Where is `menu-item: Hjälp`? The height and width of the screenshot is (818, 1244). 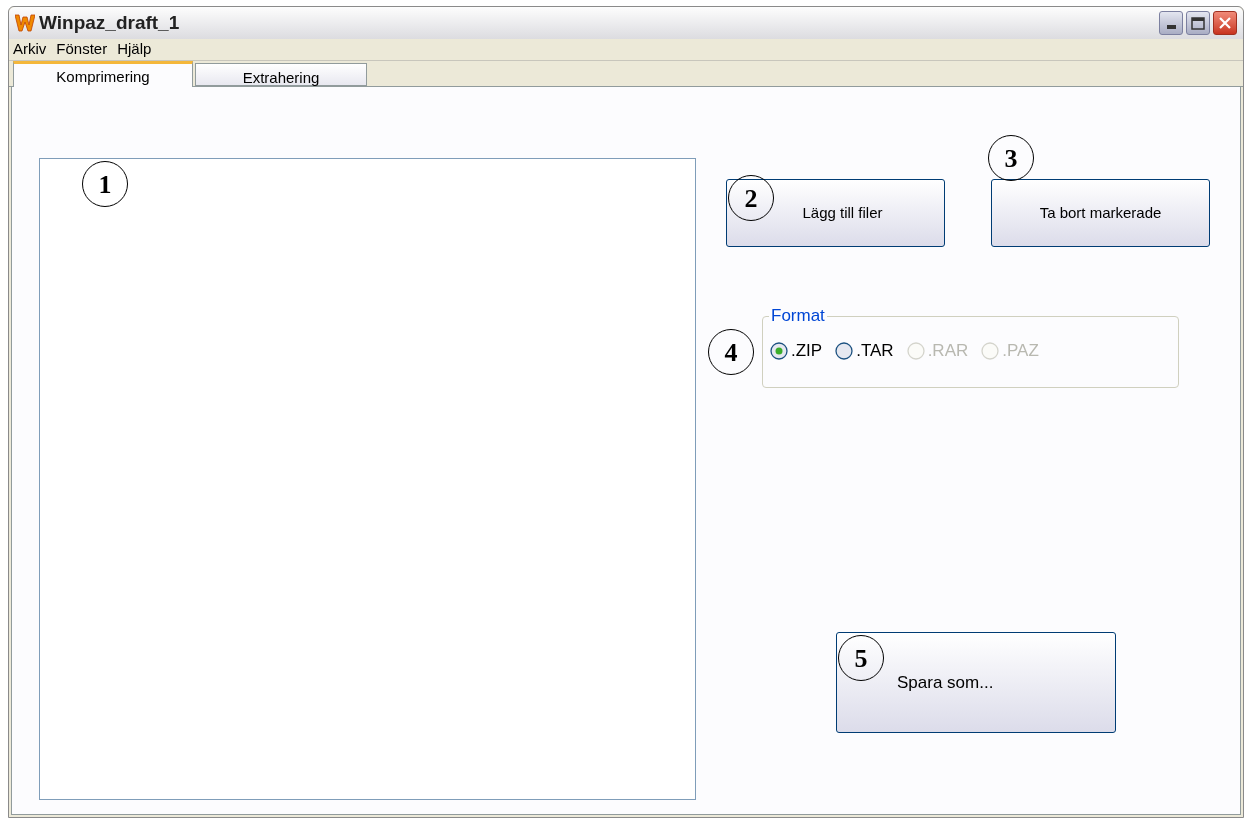
menu-item: Hjälp is located at coordinates (134, 49).